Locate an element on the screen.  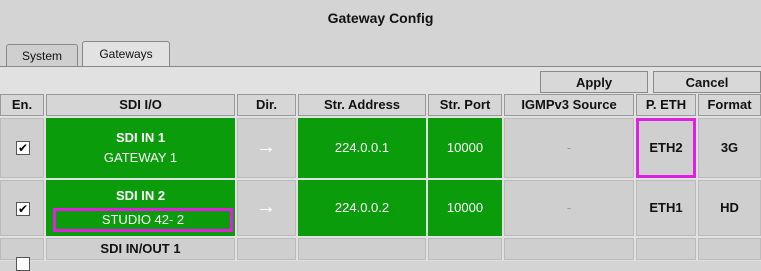
highlight-box is located at coordinates (666, 148).